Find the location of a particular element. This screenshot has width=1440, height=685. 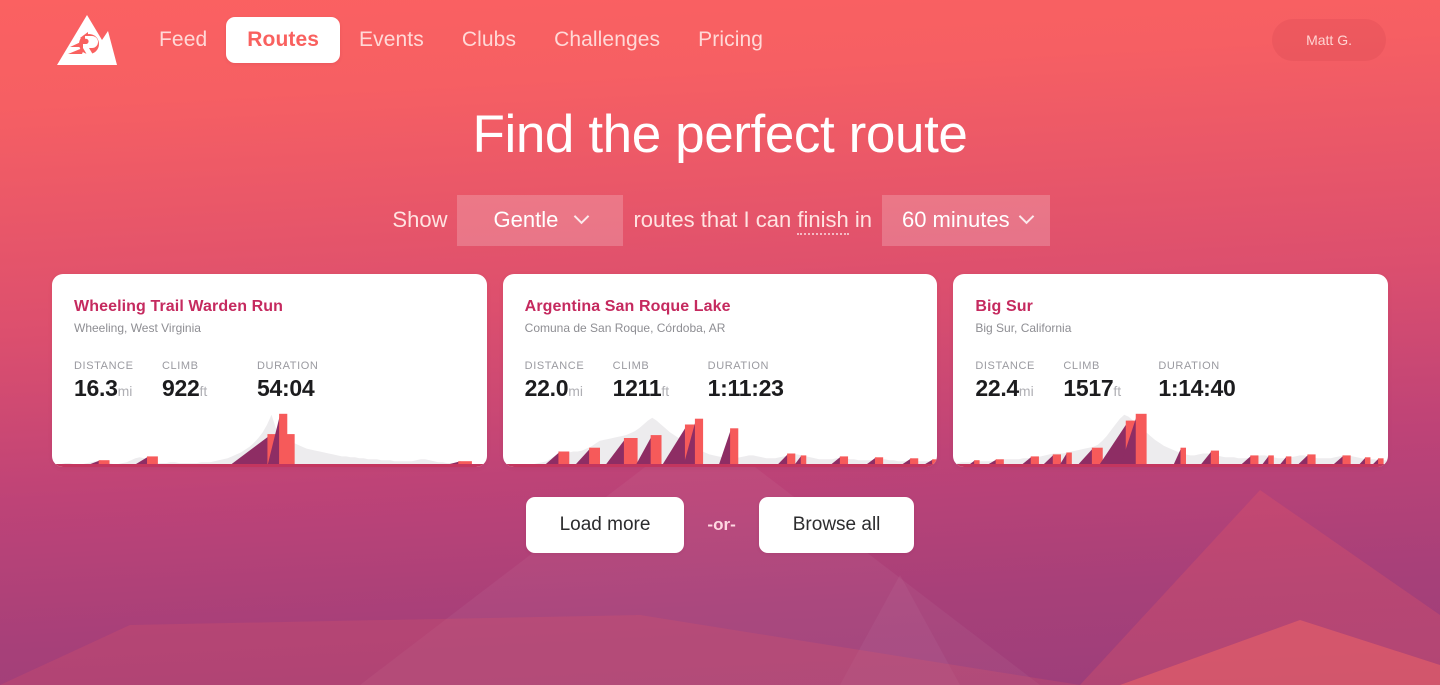

hero-section: Find the perfect route is located at coordinates (720, 135).